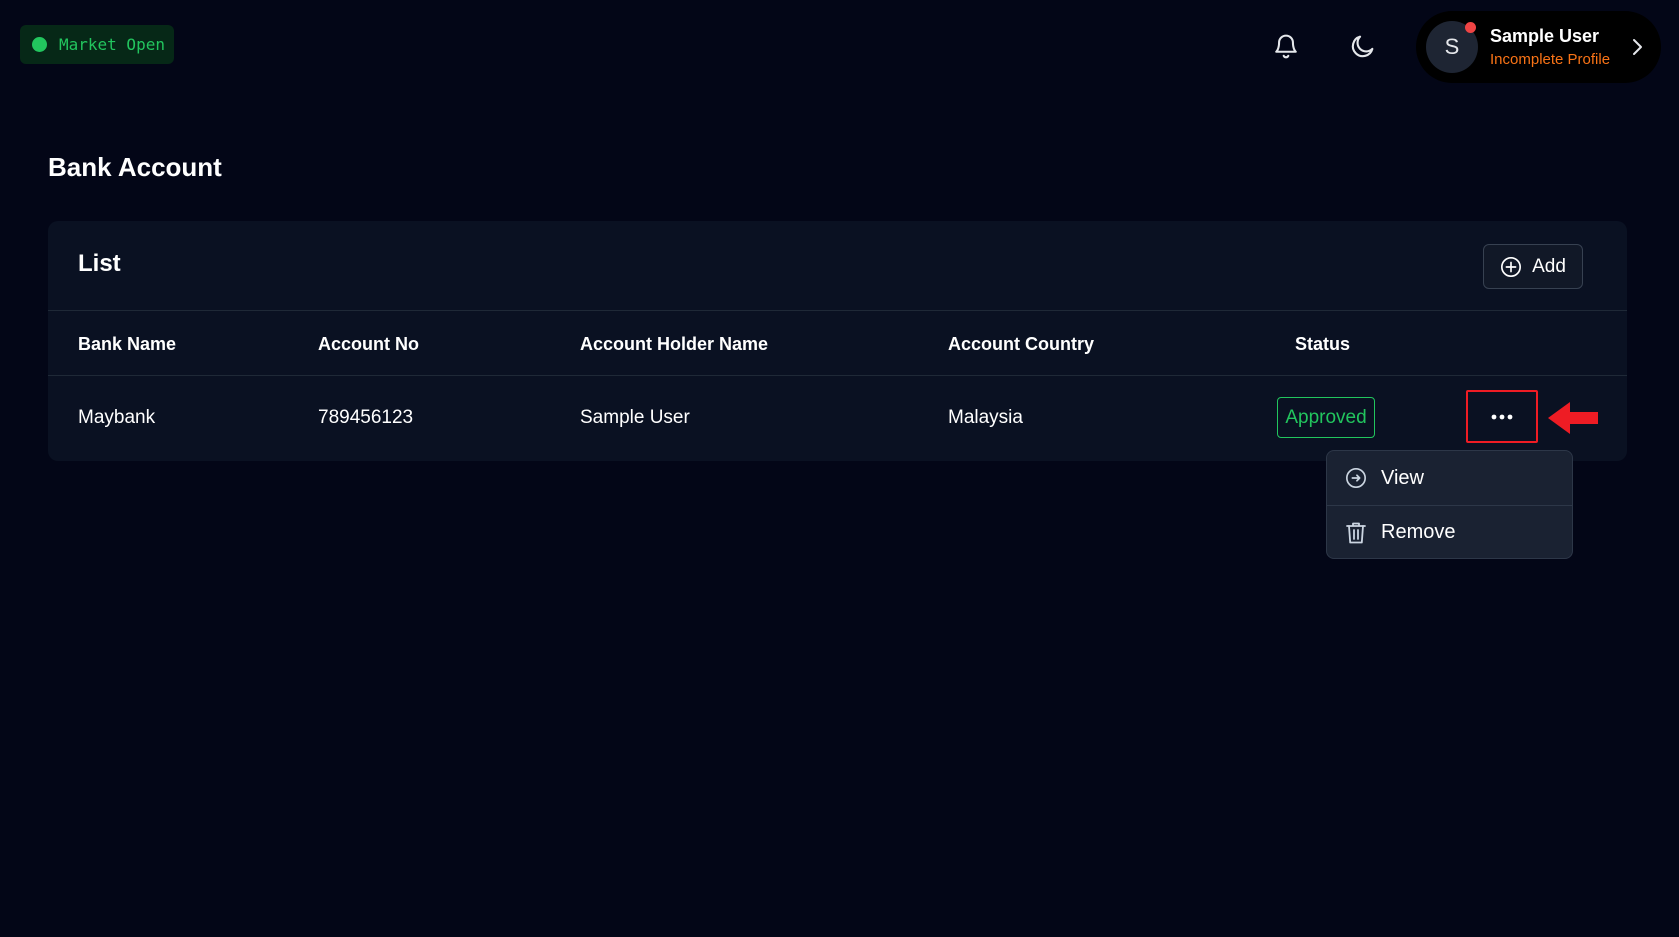 The image size is (1679, 937). Describe the element at coordinates (635, 417) in the screenshot. I see `cell-holder-name: Sample User` at that location.